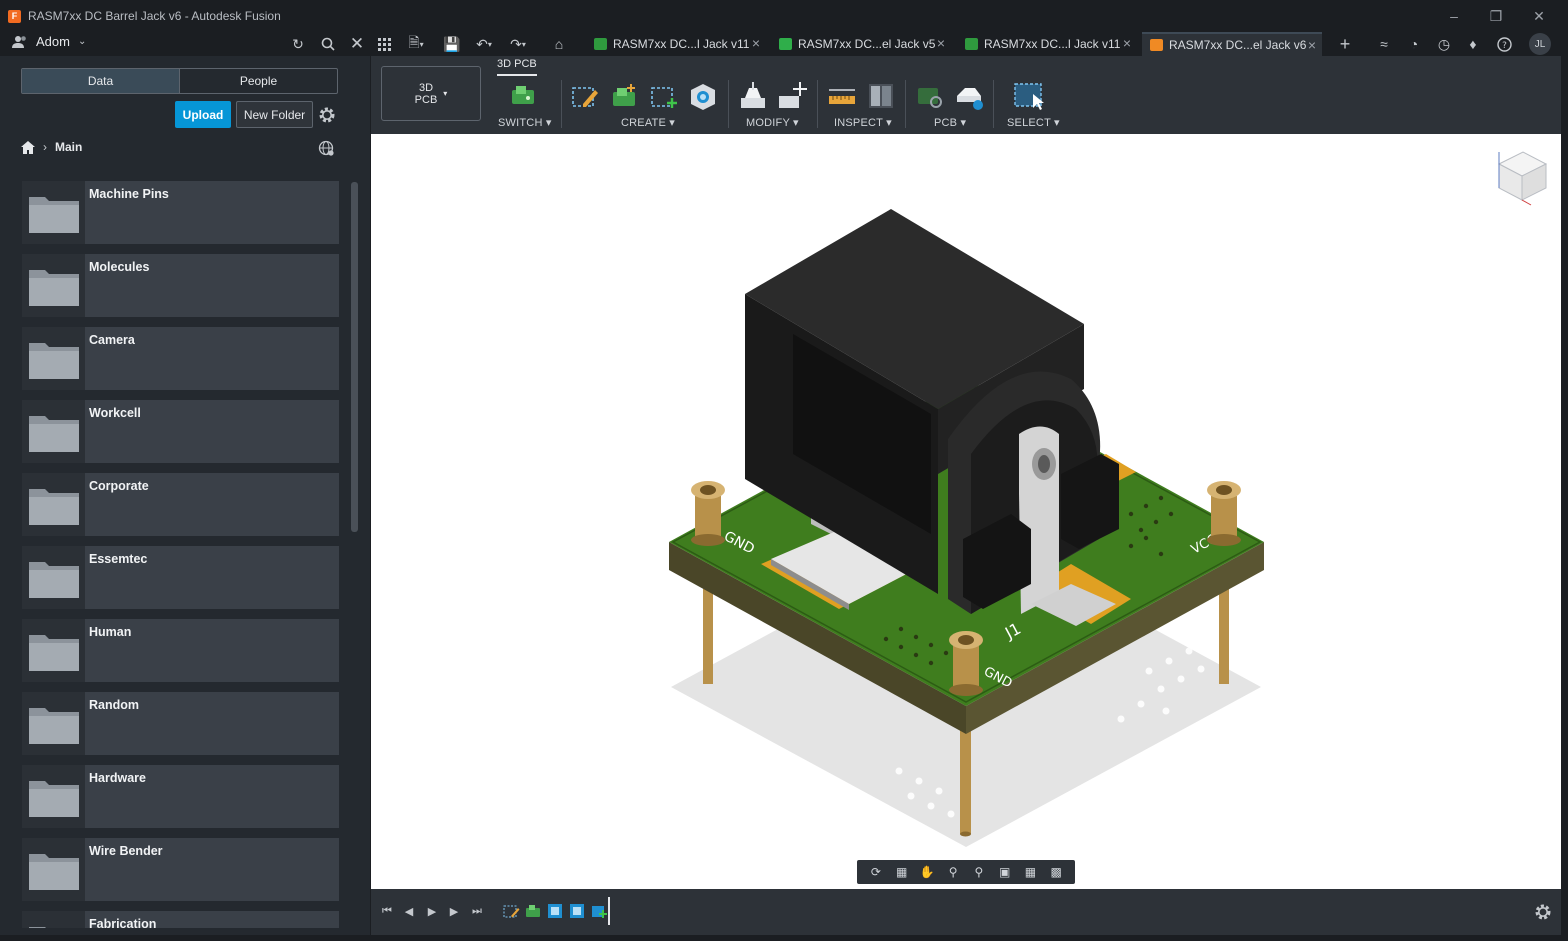 Image resolution: width=1568 pixels, height=941 pixels. What do you see at coordinates (585, 96) in the screenshot?
I see `create-sketch-icon` at bounding box center [585, 96].